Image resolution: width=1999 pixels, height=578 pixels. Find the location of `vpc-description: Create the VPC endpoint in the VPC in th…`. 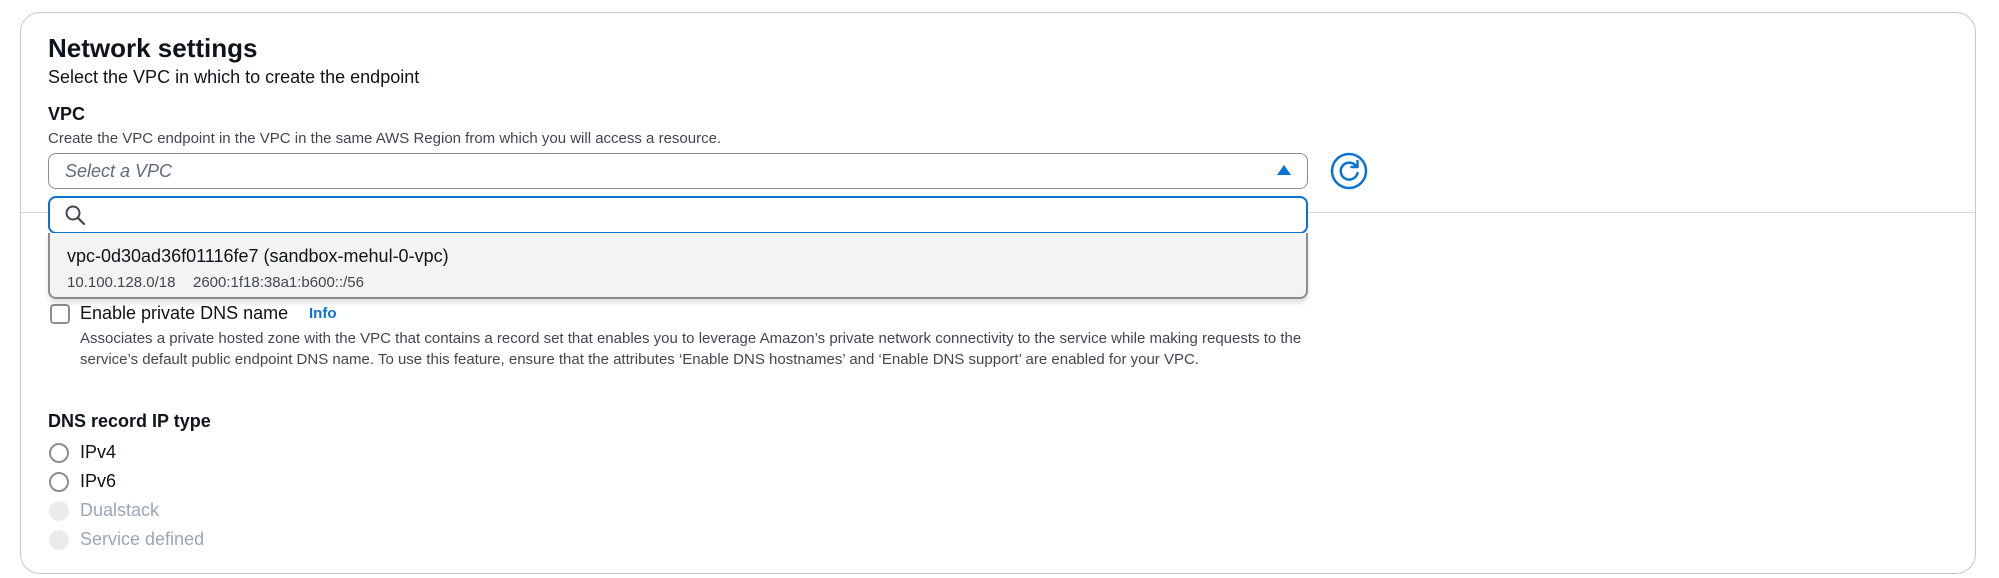

vpc-description: Create the VPC endpoint in the VPC in th… is located at coordinates (385, 138).